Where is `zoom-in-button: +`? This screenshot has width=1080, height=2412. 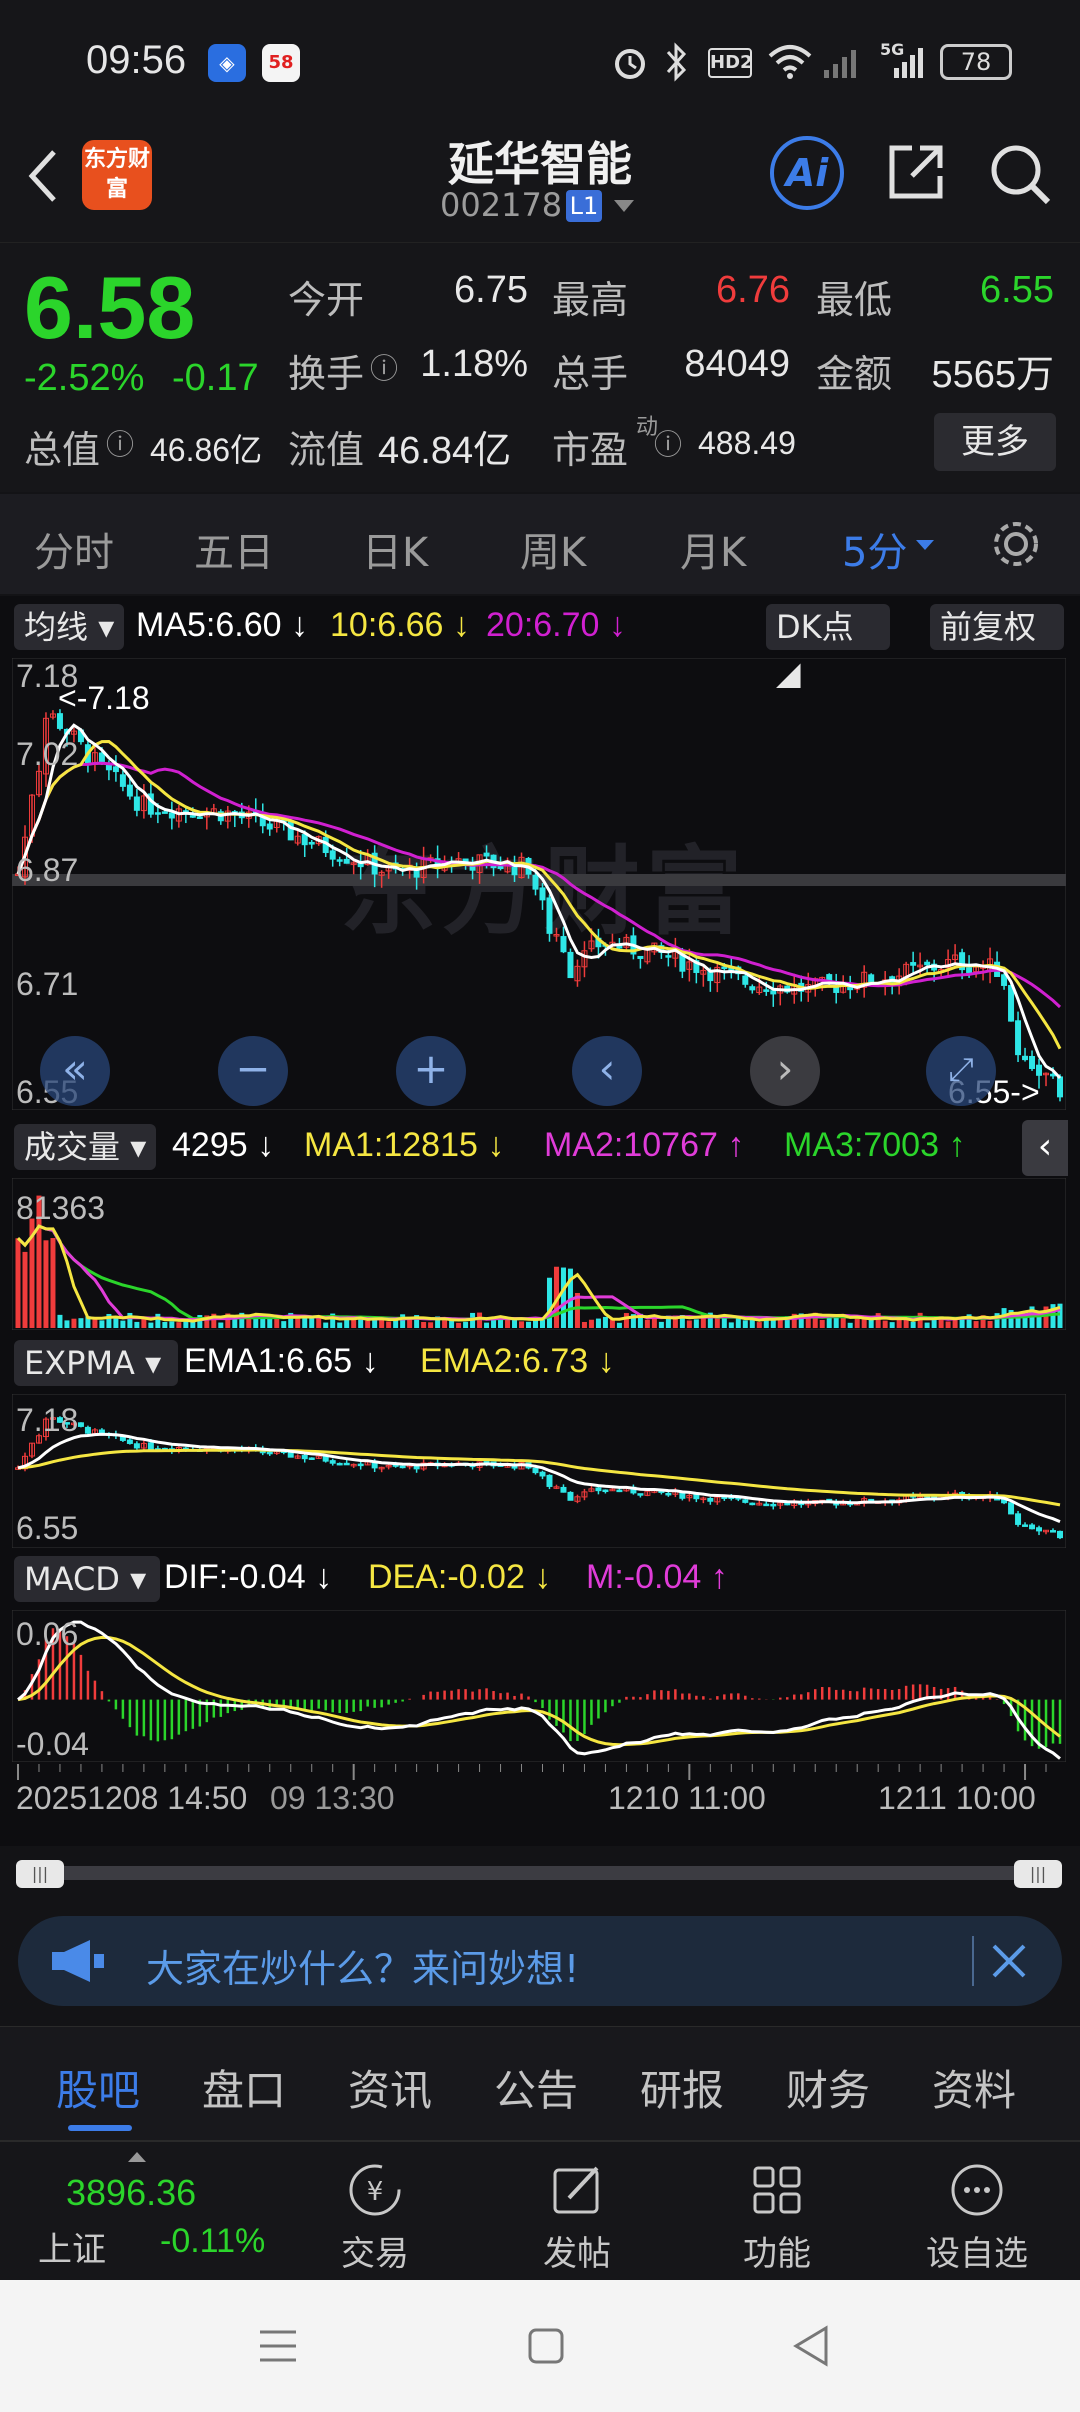 zoom-in-button: + is located at coordinates (431, 1071).